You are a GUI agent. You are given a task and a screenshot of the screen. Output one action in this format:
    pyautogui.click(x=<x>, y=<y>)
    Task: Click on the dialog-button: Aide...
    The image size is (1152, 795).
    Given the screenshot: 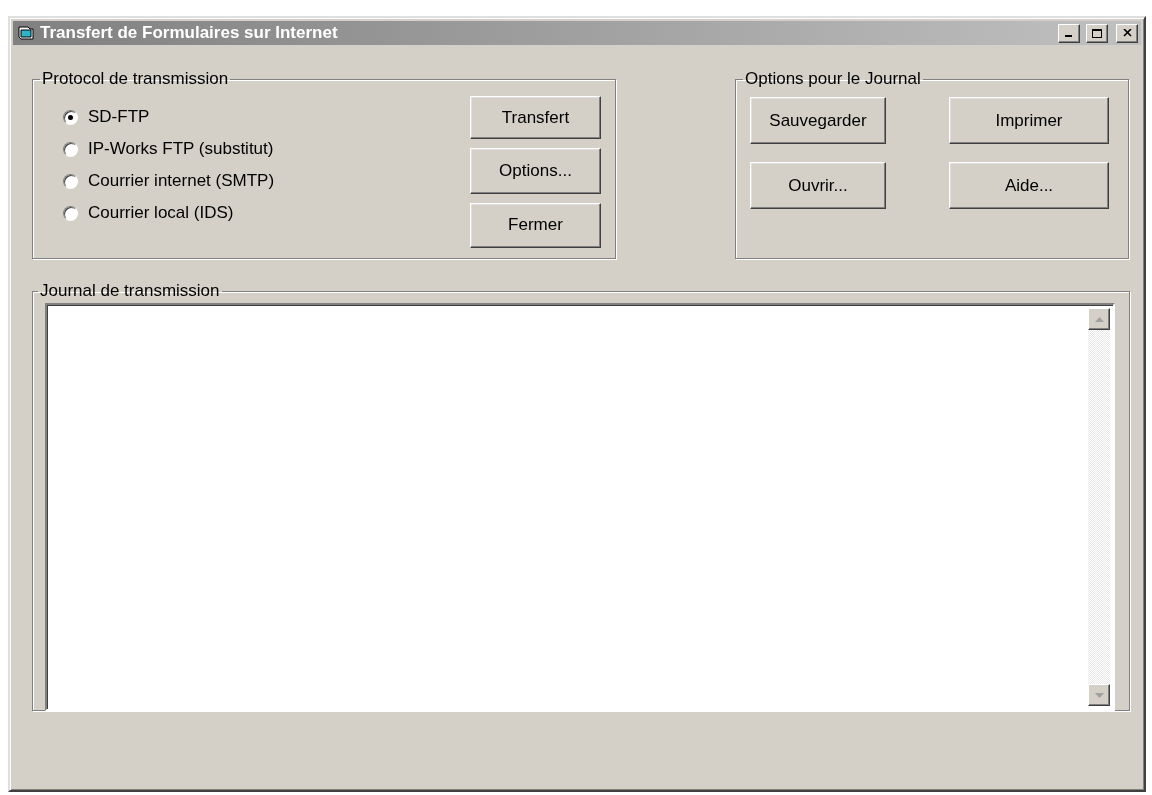 What is the action you would take?
    pyautogui.click(x=1029, y=185)
    